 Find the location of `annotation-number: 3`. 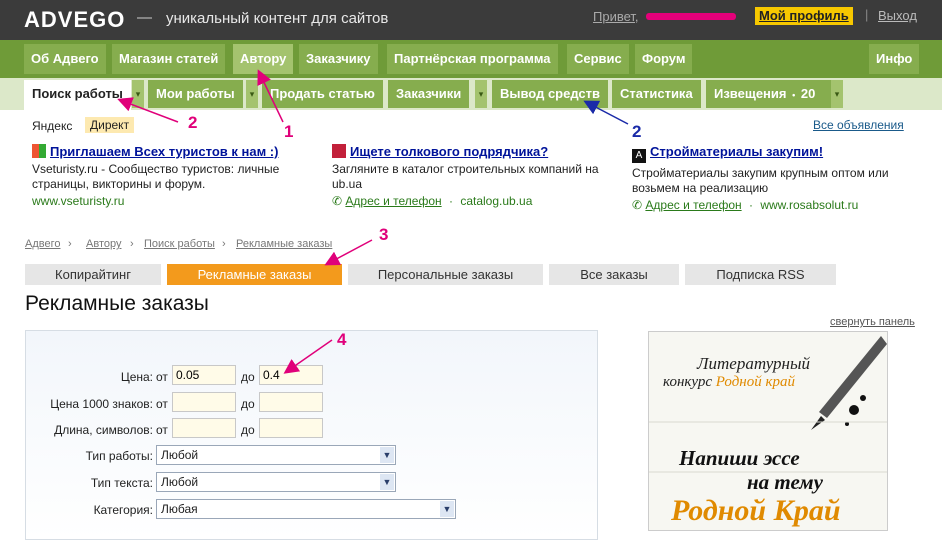

annotation-number: 3 is located at coordinates (384, 234).